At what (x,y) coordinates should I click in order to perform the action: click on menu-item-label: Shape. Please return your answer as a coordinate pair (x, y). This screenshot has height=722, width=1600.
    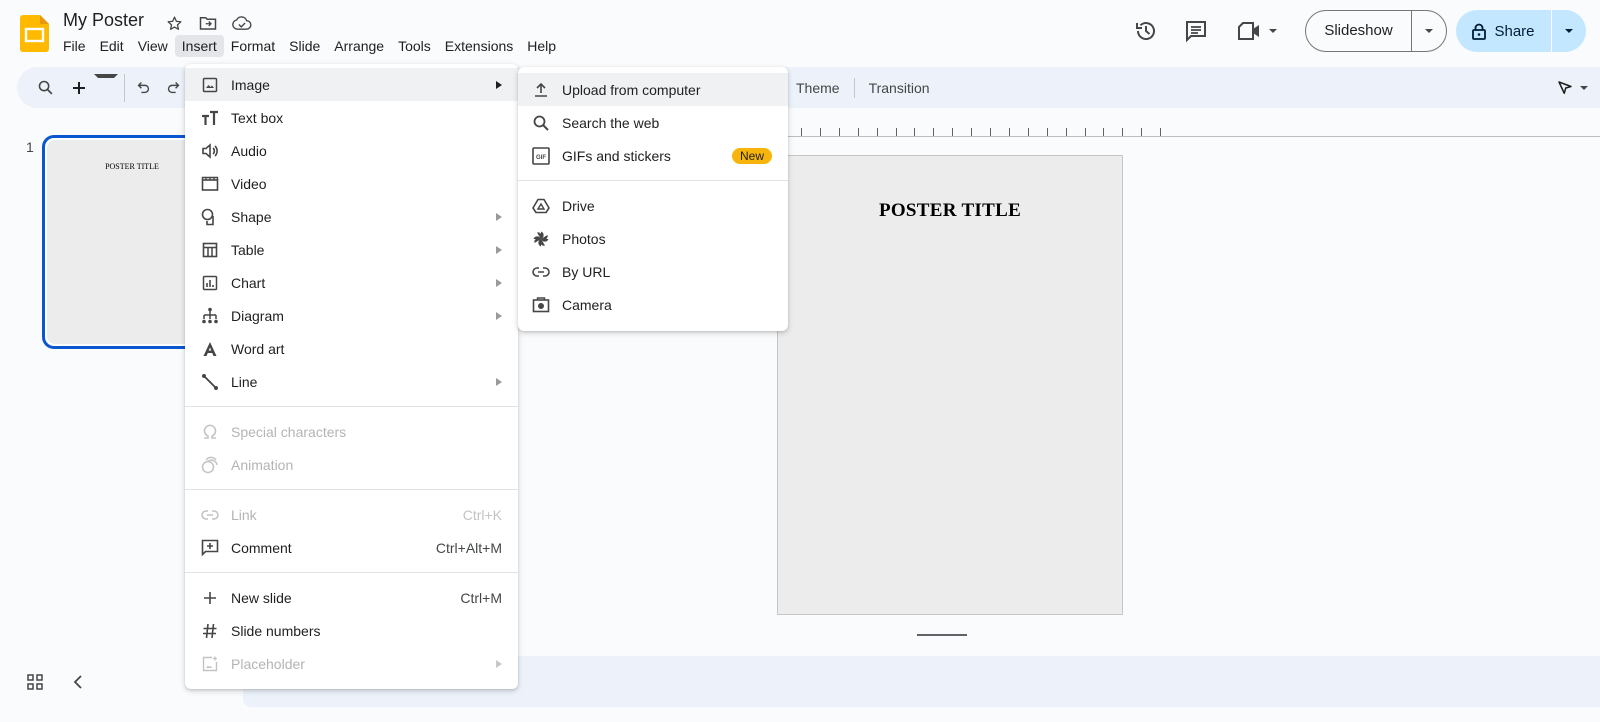
    Looking at the image, I should click on (251, 216).